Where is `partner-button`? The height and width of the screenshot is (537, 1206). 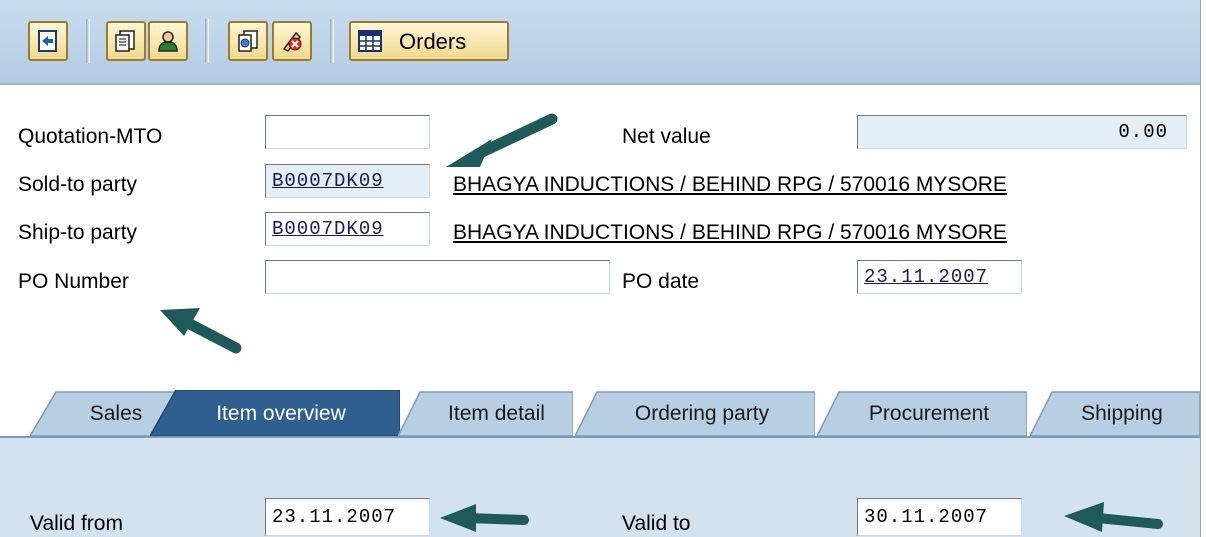
partner-button is located at coordinates (168, 41).